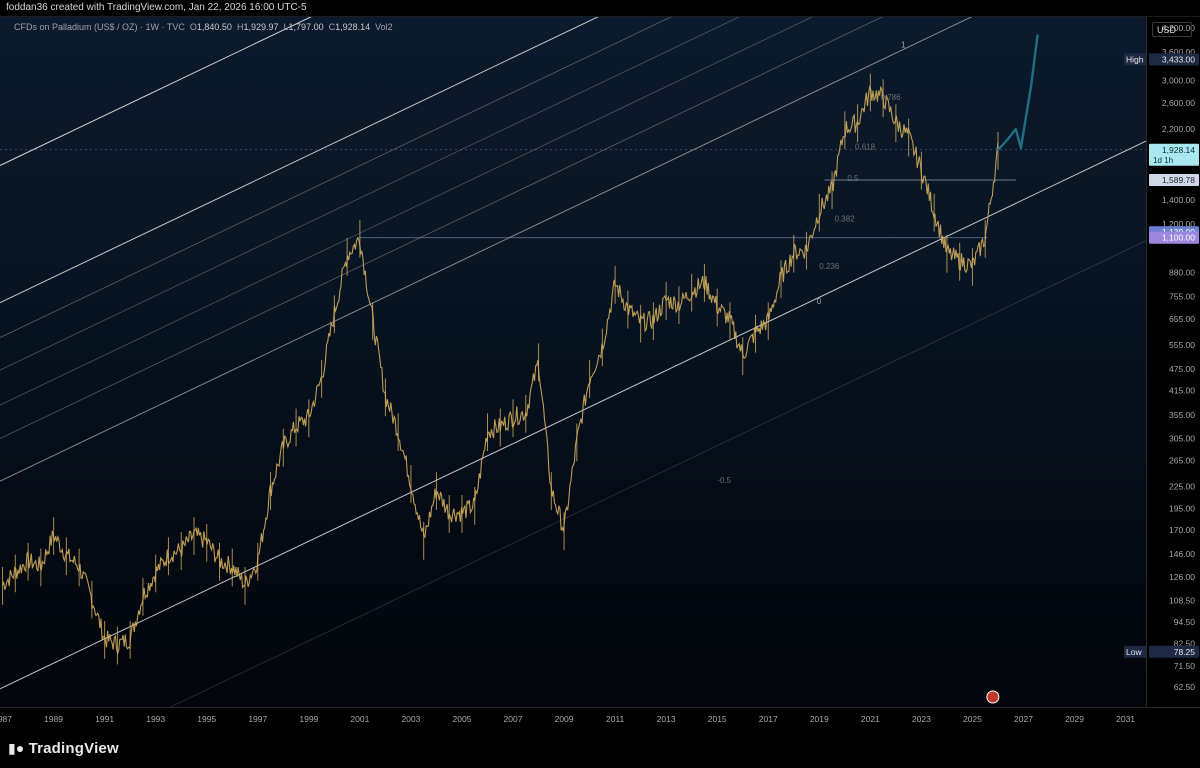  I want to click on price-tick-label: 755.00, so click(1182, 297).